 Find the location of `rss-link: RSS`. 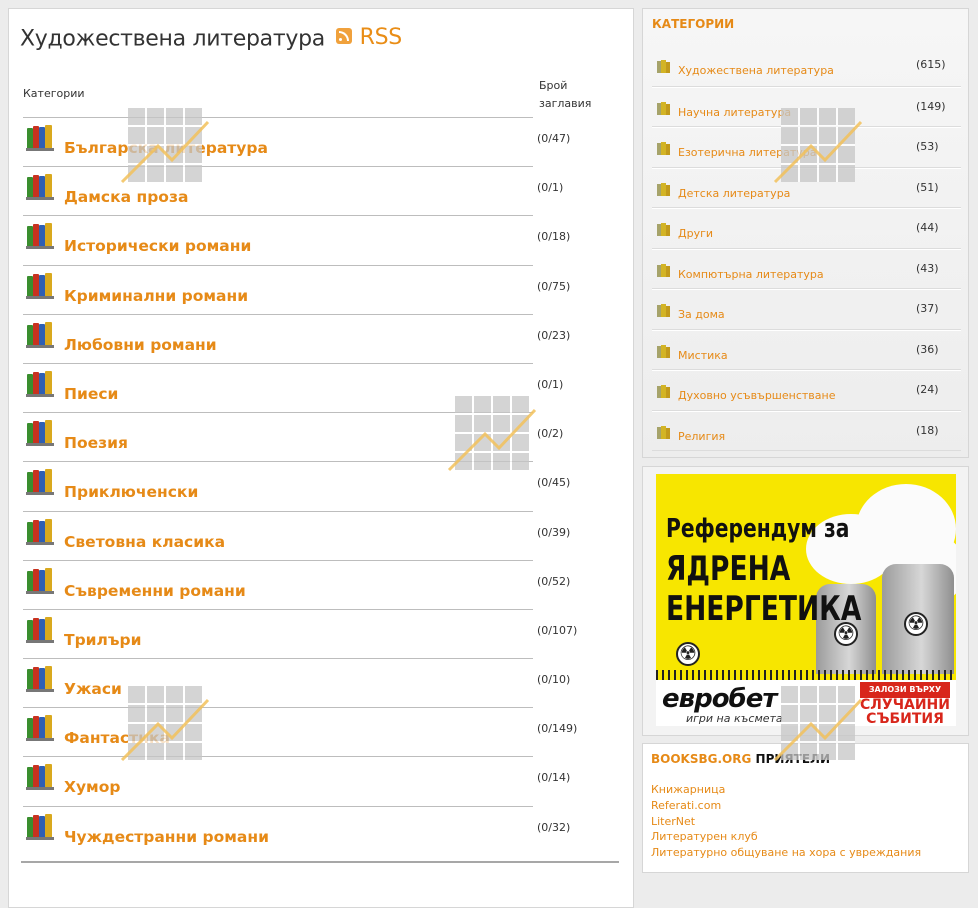

rss-link: RSS is located at coordinates (369, 37).